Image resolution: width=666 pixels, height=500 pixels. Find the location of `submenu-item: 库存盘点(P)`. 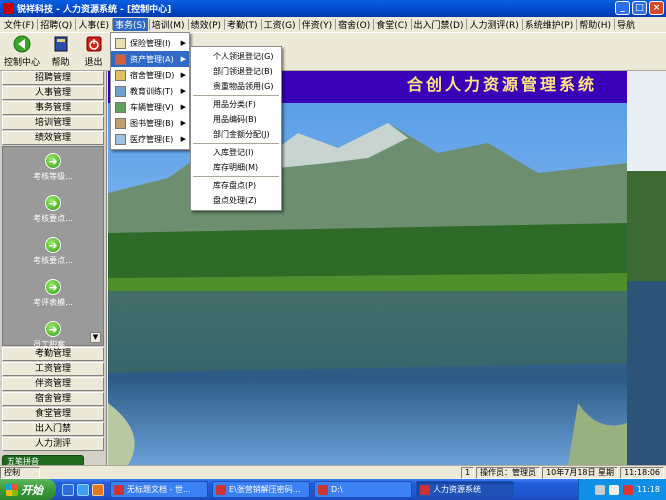

submenu-item: 库存盘点(P) is located at coordinates (236, 185).